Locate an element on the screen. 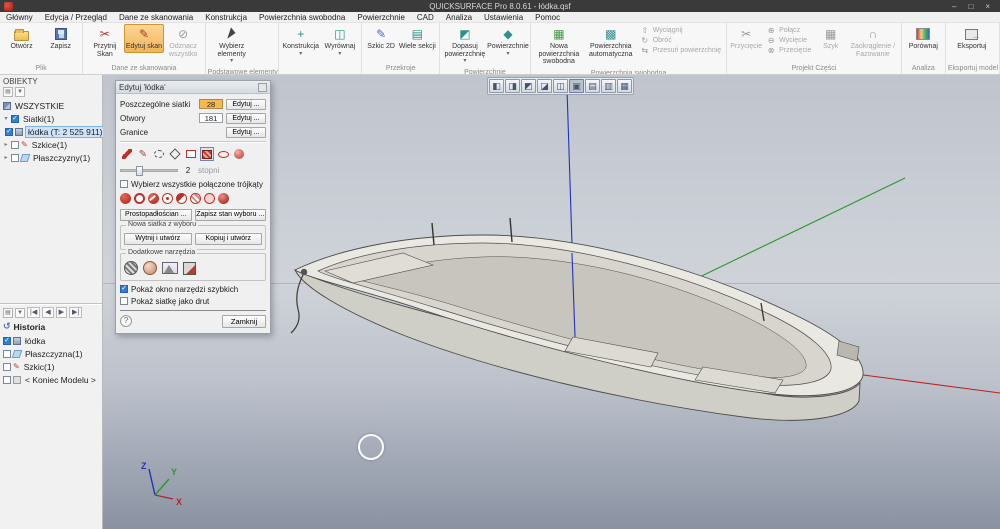 This screenshot has height=529, width=1000. smooth-brush-tool-icon is located at coordinates (131, 268).